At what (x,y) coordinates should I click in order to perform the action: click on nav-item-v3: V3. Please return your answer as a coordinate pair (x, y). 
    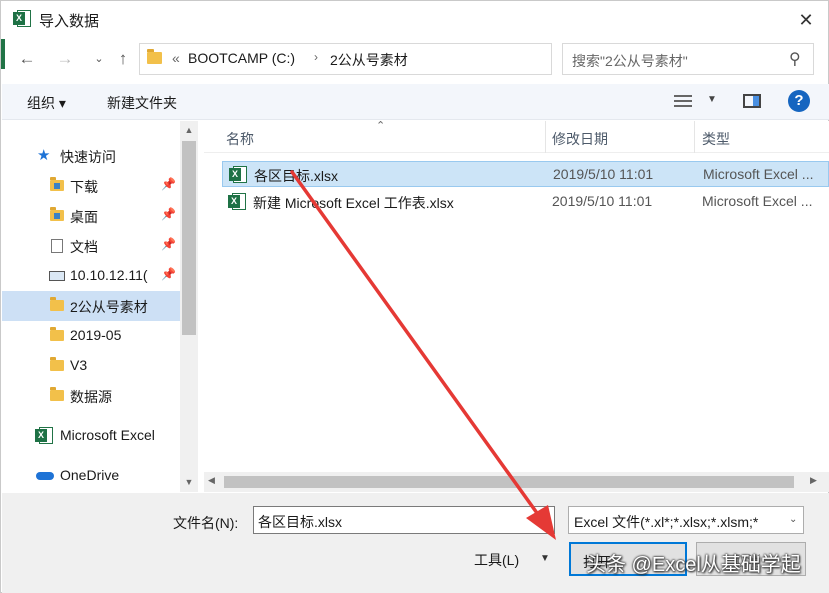
    Looking at the image, I should click on (91, 366).